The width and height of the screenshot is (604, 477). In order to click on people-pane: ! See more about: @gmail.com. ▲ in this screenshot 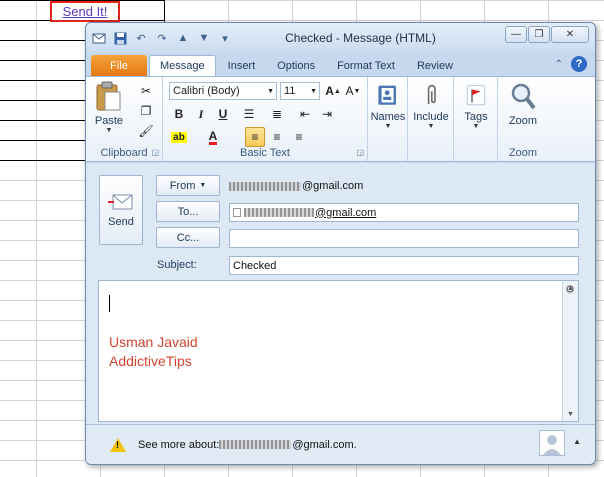, I will do `click(340, 444)`.